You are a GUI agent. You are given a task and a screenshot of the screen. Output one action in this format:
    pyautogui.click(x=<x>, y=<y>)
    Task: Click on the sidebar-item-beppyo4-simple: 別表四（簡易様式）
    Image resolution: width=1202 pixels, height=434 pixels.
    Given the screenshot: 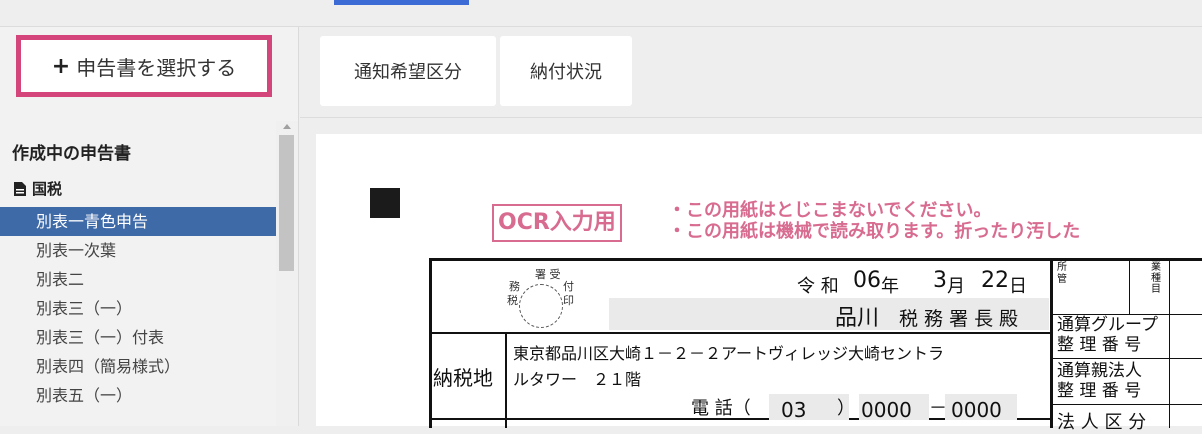 What is the action you would take?
    pyautogui.click(x=138, y=366)
    